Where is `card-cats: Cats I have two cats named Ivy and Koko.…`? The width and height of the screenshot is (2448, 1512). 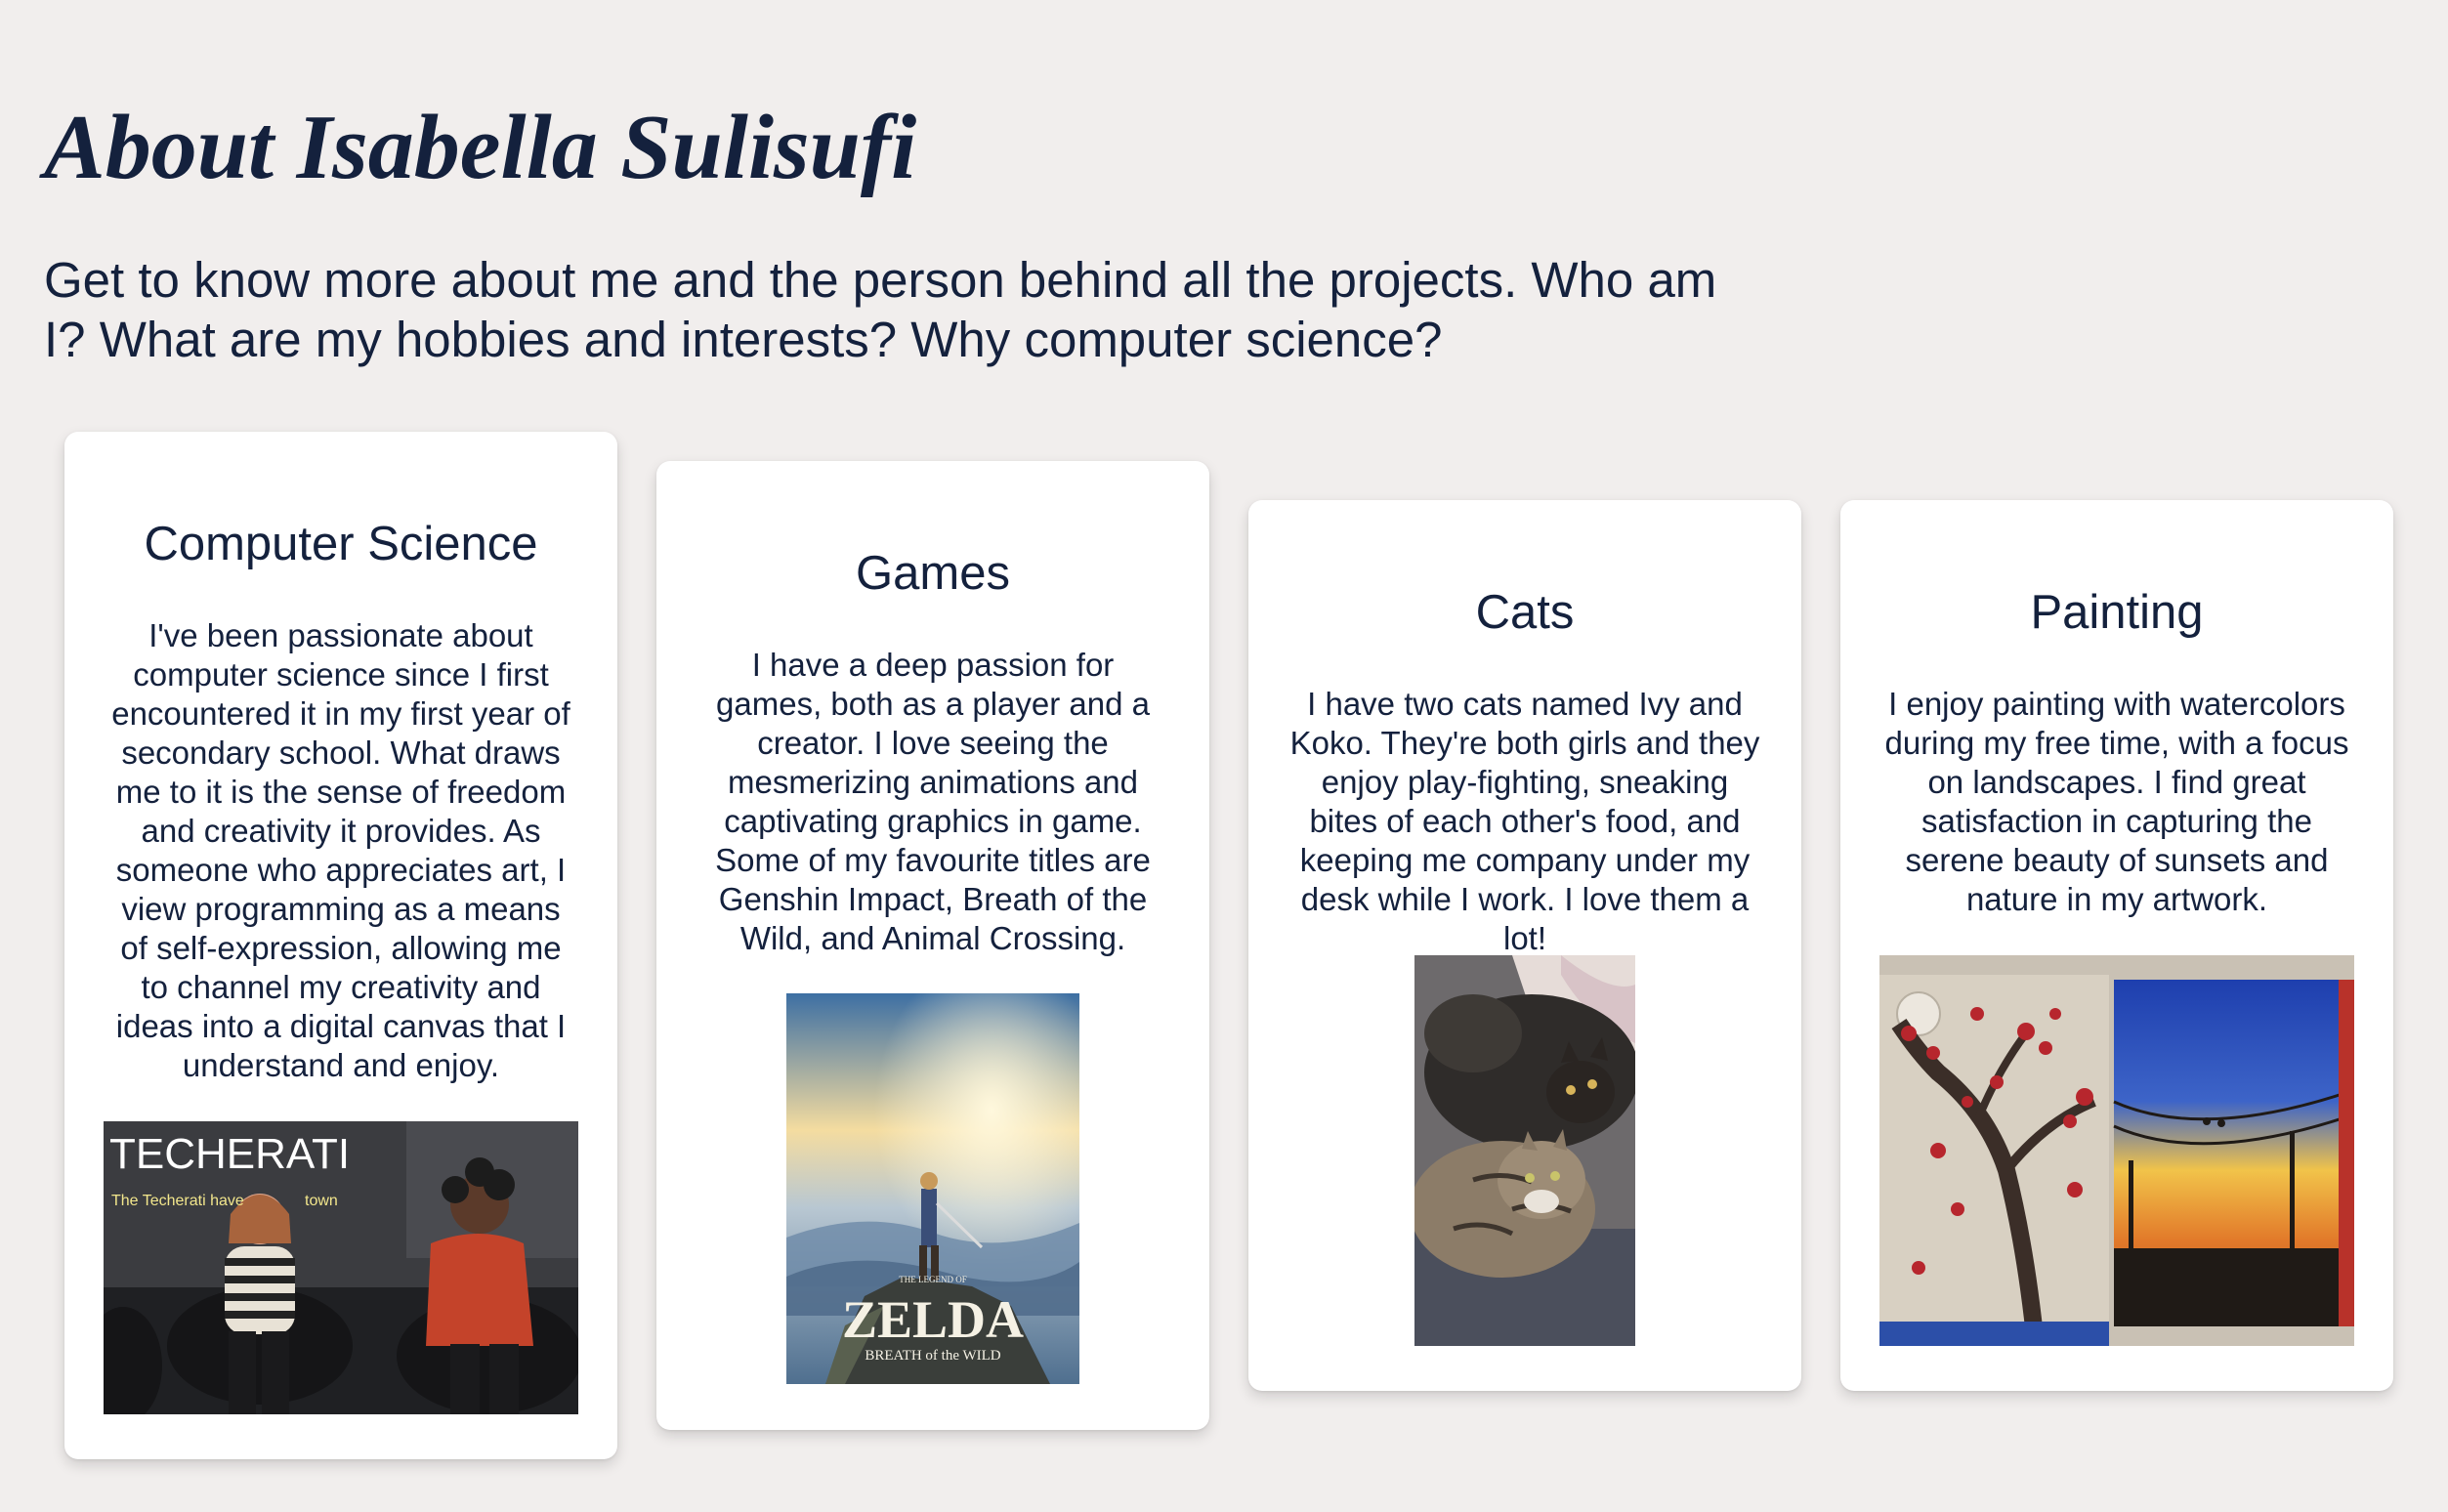 card-cats: Cats I have two cats named Ivy and Koko.… is located at coordinates (1524, 945).